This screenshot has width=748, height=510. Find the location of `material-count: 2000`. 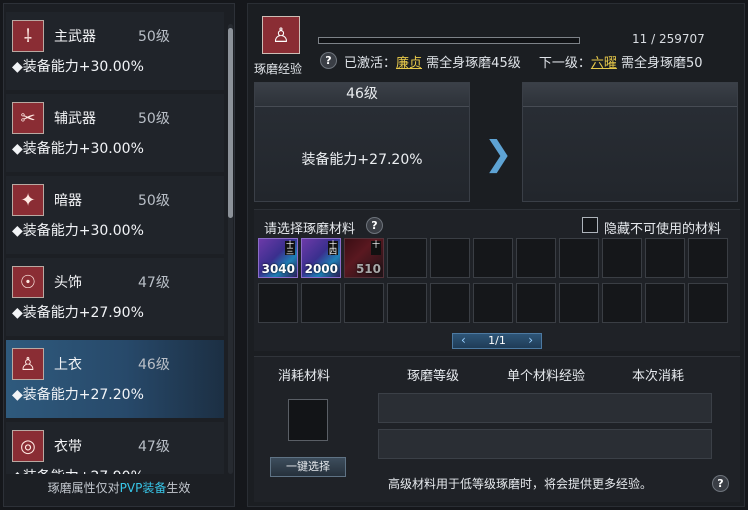

material-count: 2000 is located at coordinates (321, 269).